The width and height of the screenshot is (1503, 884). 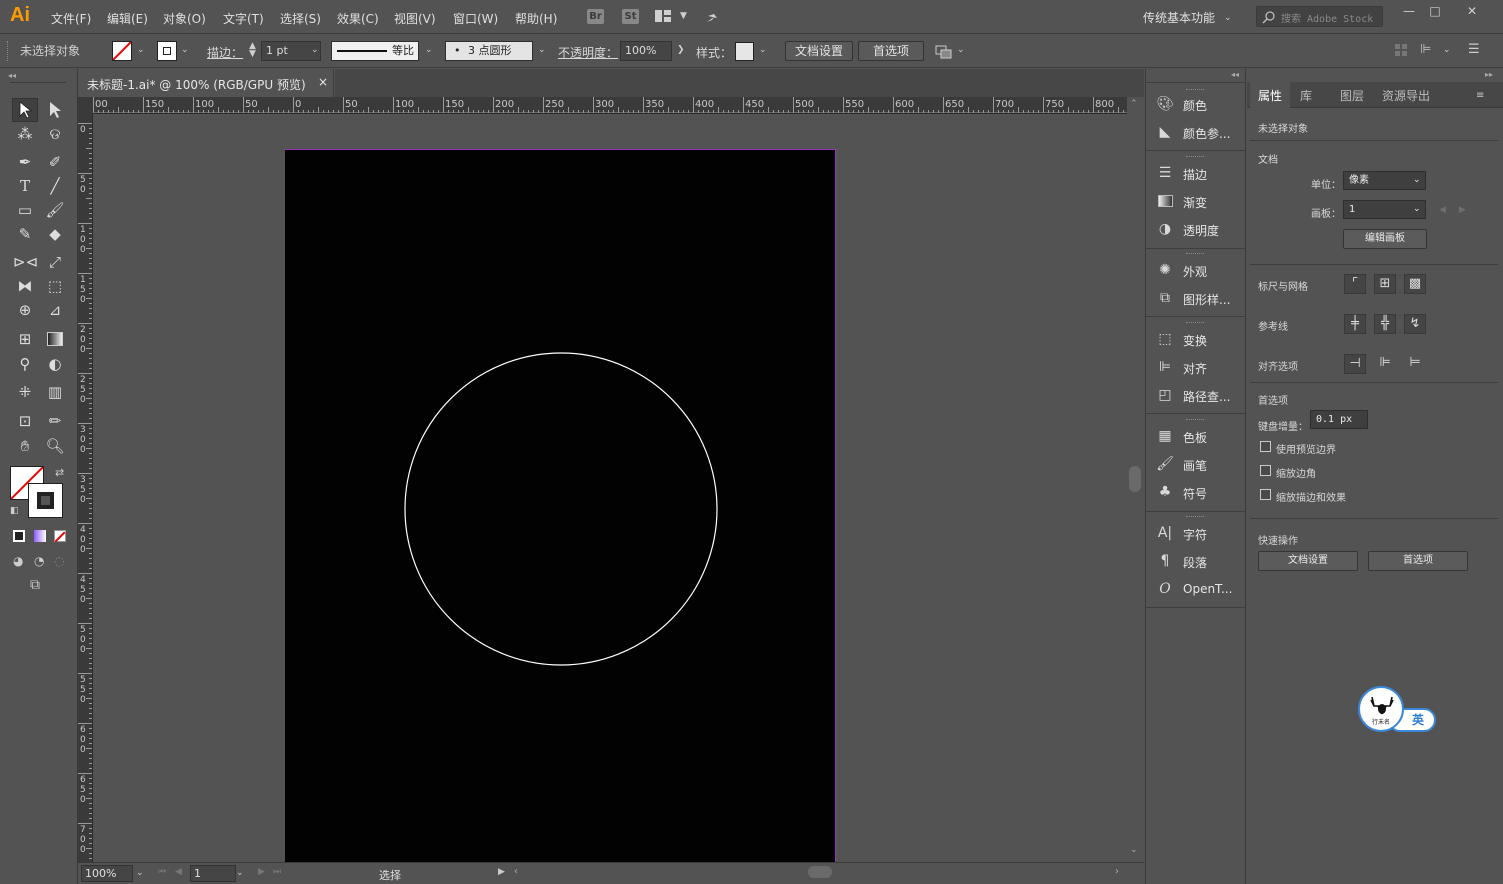 What do you see at coordinates (59, 472) in the screenshot?
I see `swap-fill-stroke-icon: ⇄` at bounding box center [59, 472].